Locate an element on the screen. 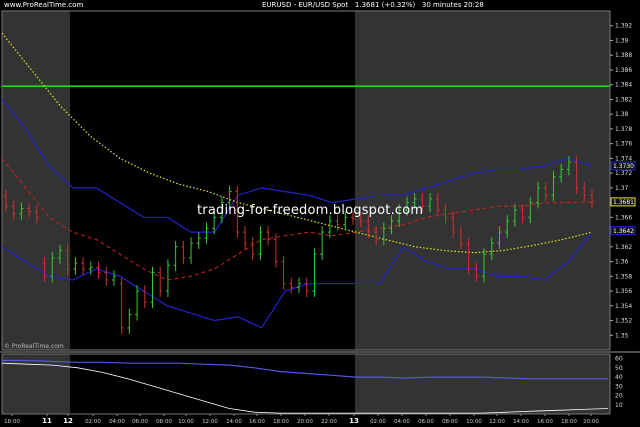 The width and height of the screenshot is (640, 427). y-tick-label: 1.382 is located at coordinates (623, 99).